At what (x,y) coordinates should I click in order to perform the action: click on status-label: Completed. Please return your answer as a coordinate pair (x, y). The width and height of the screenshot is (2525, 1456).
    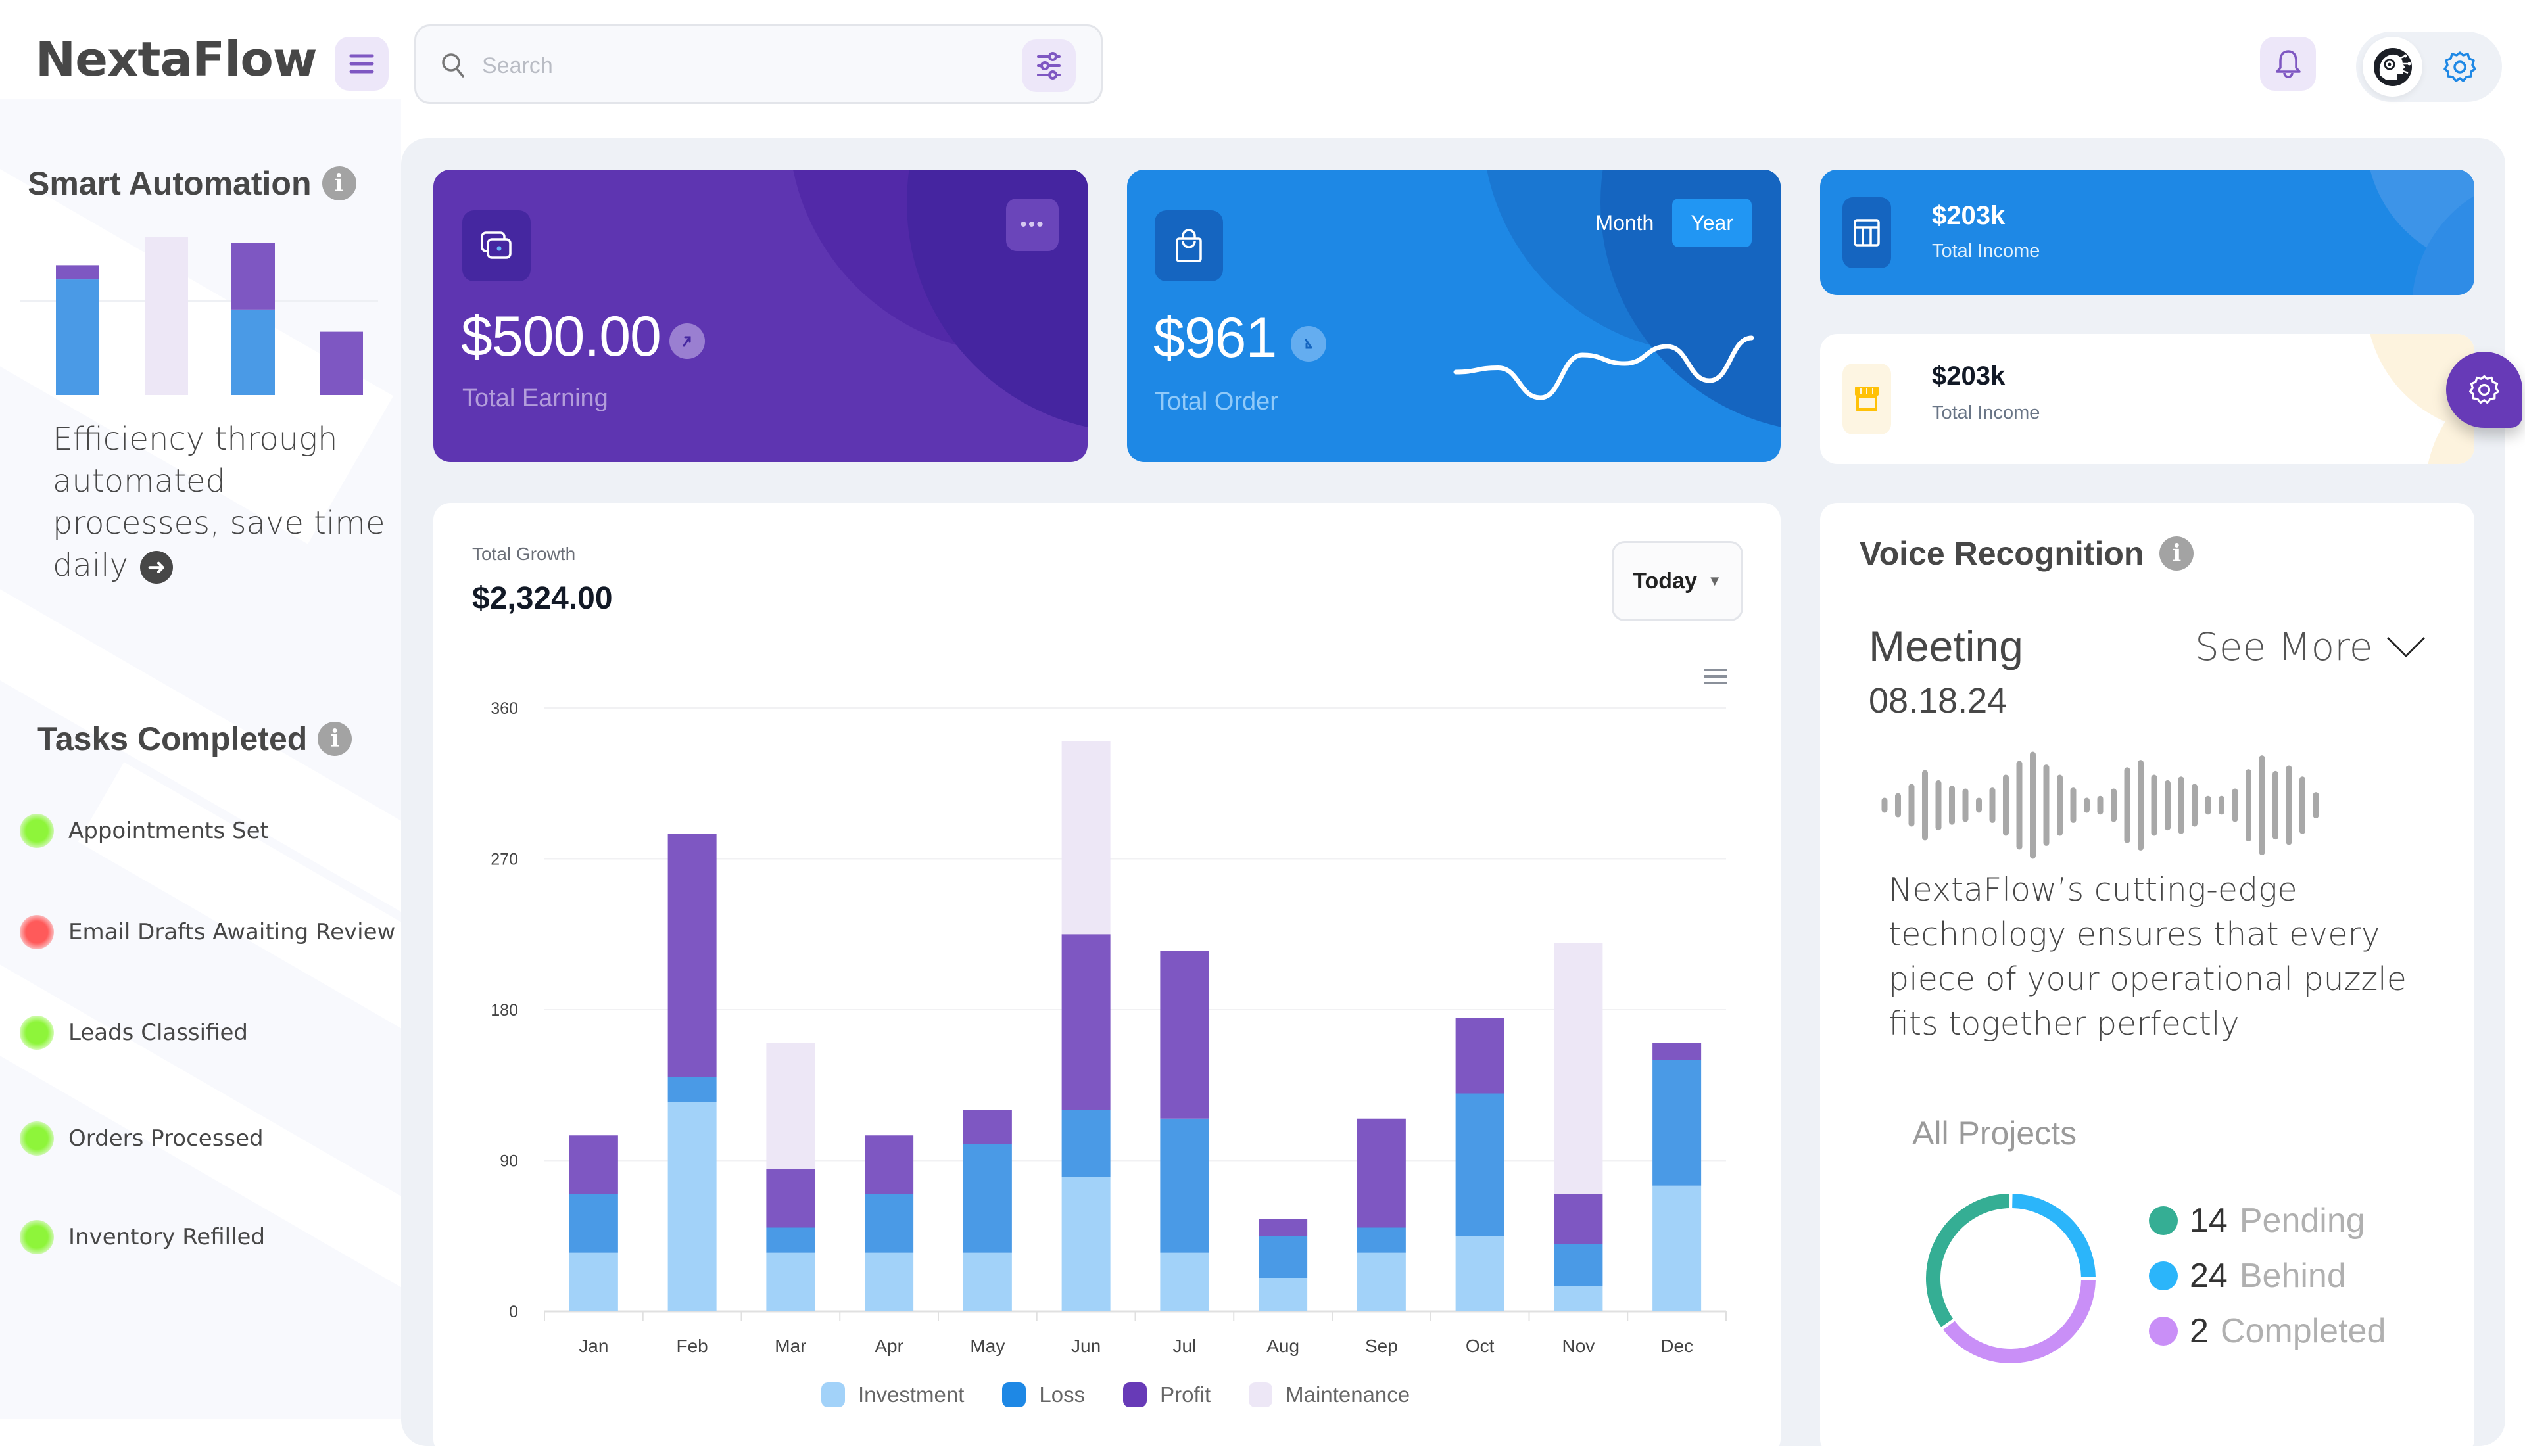
    Looking at the image, I should click on (2303, 1331).